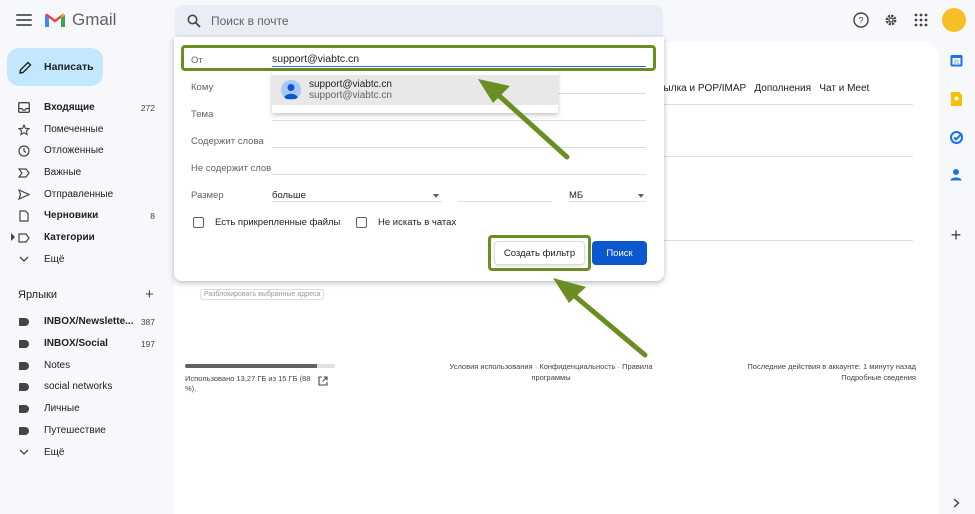  I want to click on nav-count: 8, so click(152, 215).